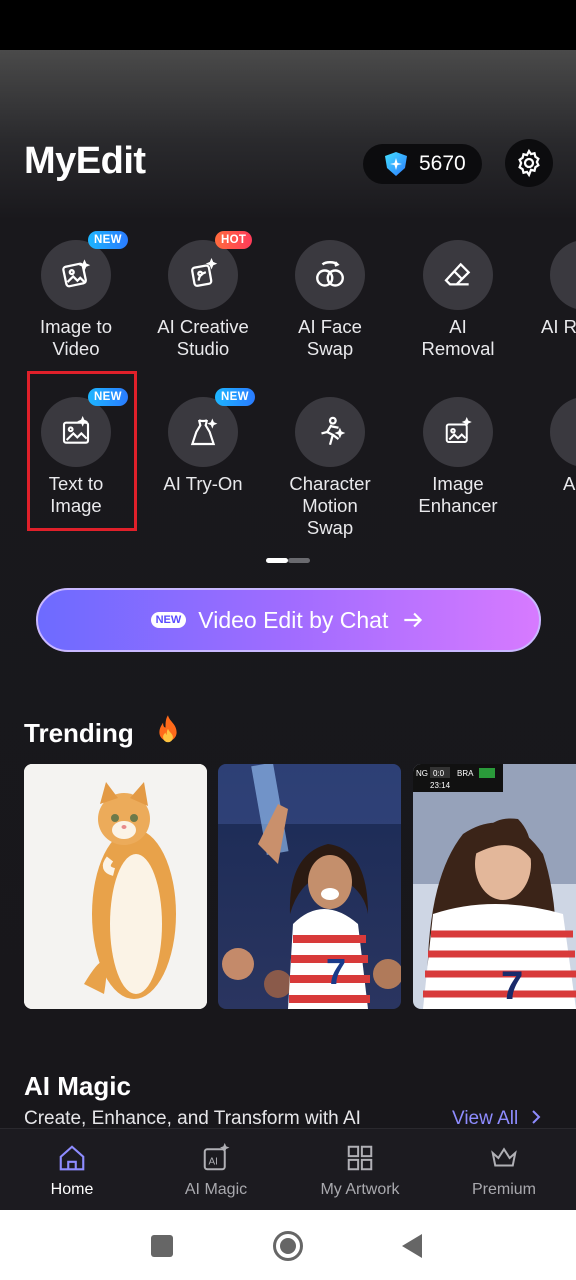 Image resolution: width=576 pixels, height=1280 pixels. Describe the element at coordinates (458, 494) in the screenshot. I see `tool-label: Image Enhancer` at that location.